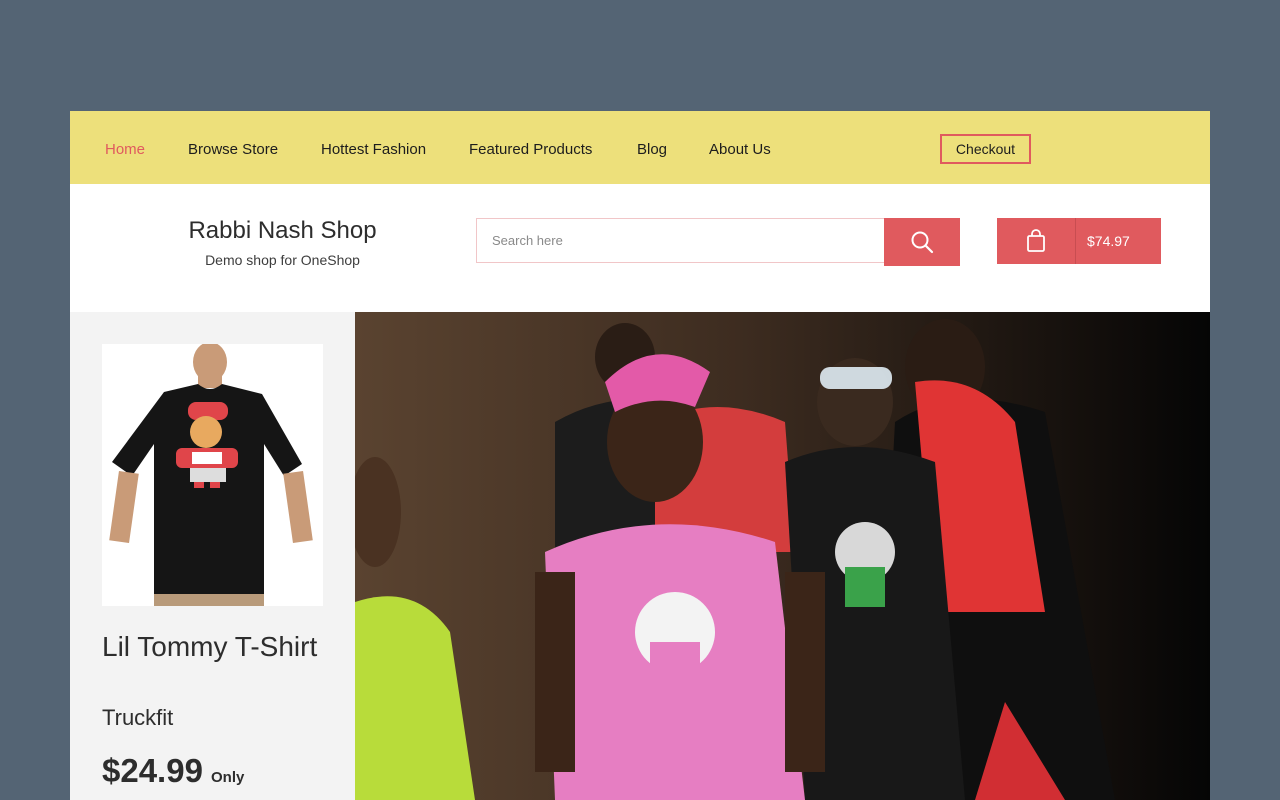 Image resolution: width=1280 pixels, height=800 pixels. I want to click on shopping-bag-icon, so click(1036, 240).